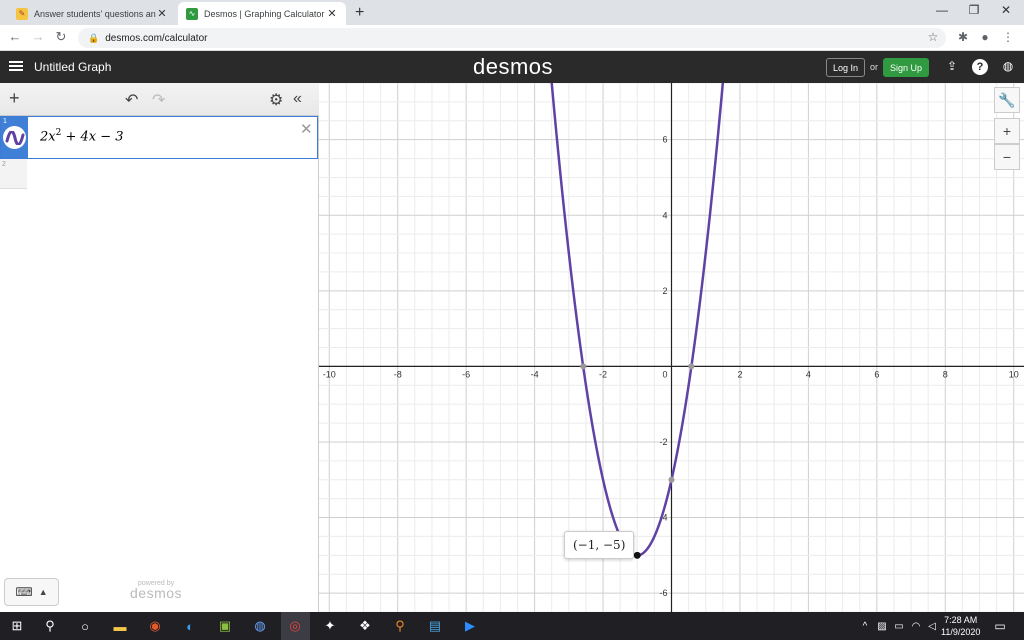 The height and width of the screenshot is (640, 1024). I want to click on collapse-panel-icon: «, so click(297, 99).